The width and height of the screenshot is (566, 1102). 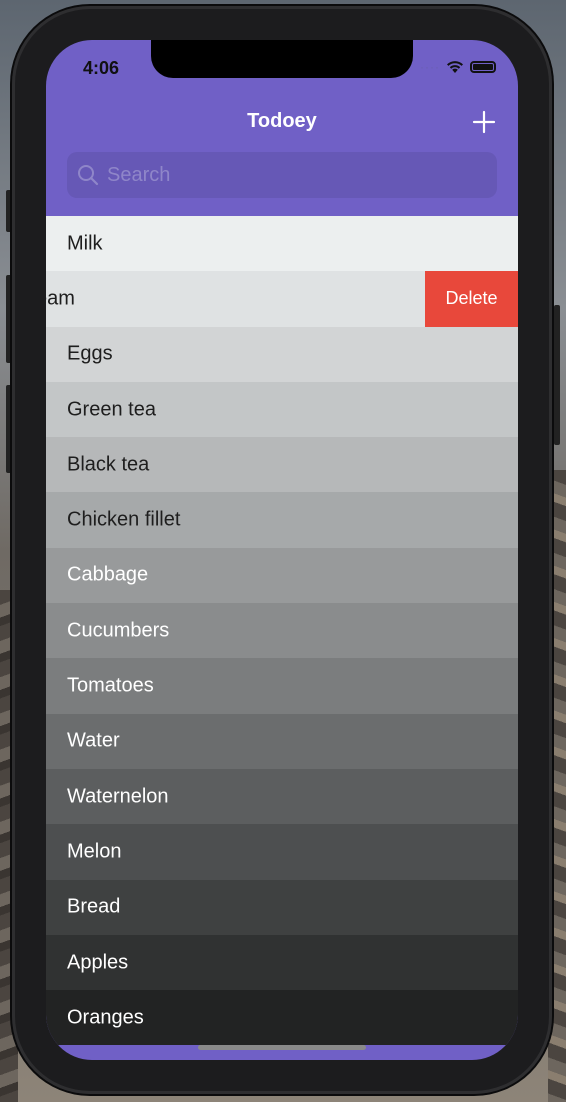 What do you see at coordinates (108, 574) in the screenshot?
I see `list-item-label: Cabbage` at bounding box center [108, 574].